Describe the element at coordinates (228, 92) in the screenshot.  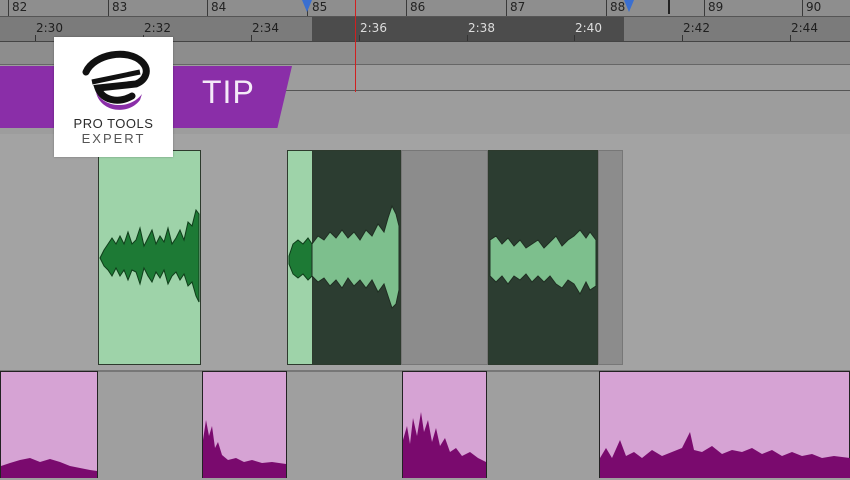
I see `tip-label: TIP` at that location.